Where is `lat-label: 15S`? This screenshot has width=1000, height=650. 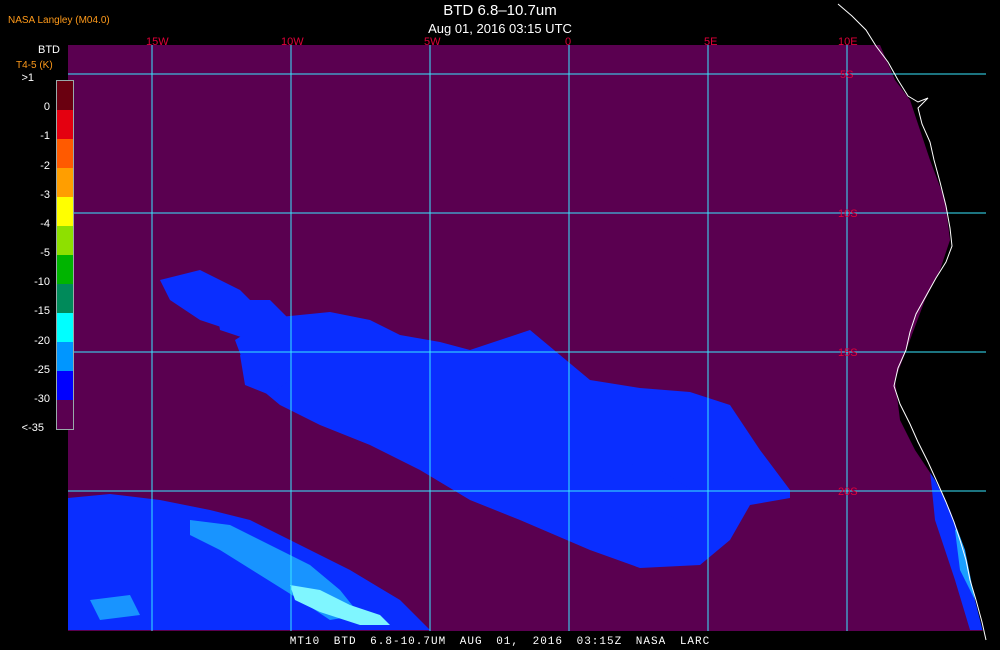 lat-label: 15S is located at coordinates (848, 353).